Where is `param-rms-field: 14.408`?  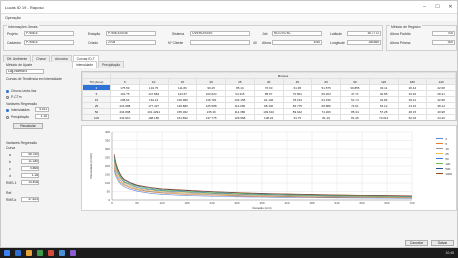 param-rms-field: 14.408 is located at coordinates (30, 182).